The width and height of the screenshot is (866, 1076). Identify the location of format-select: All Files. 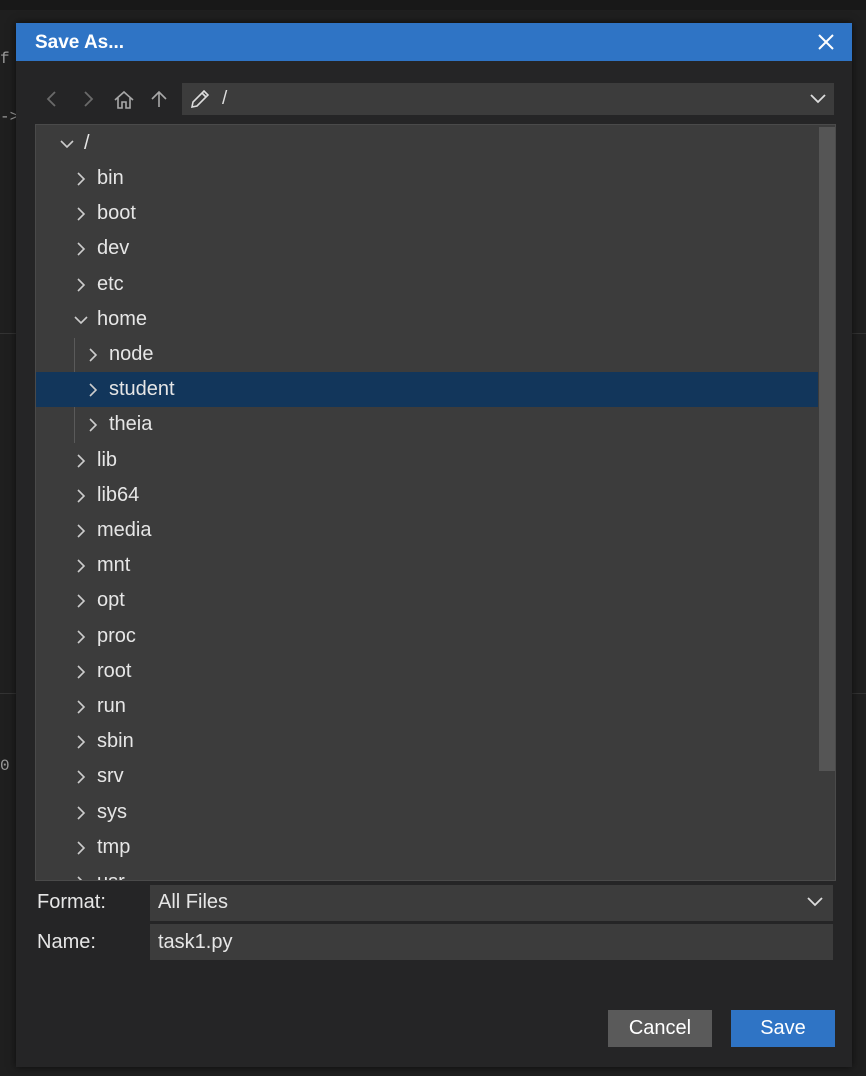
(491, 903).